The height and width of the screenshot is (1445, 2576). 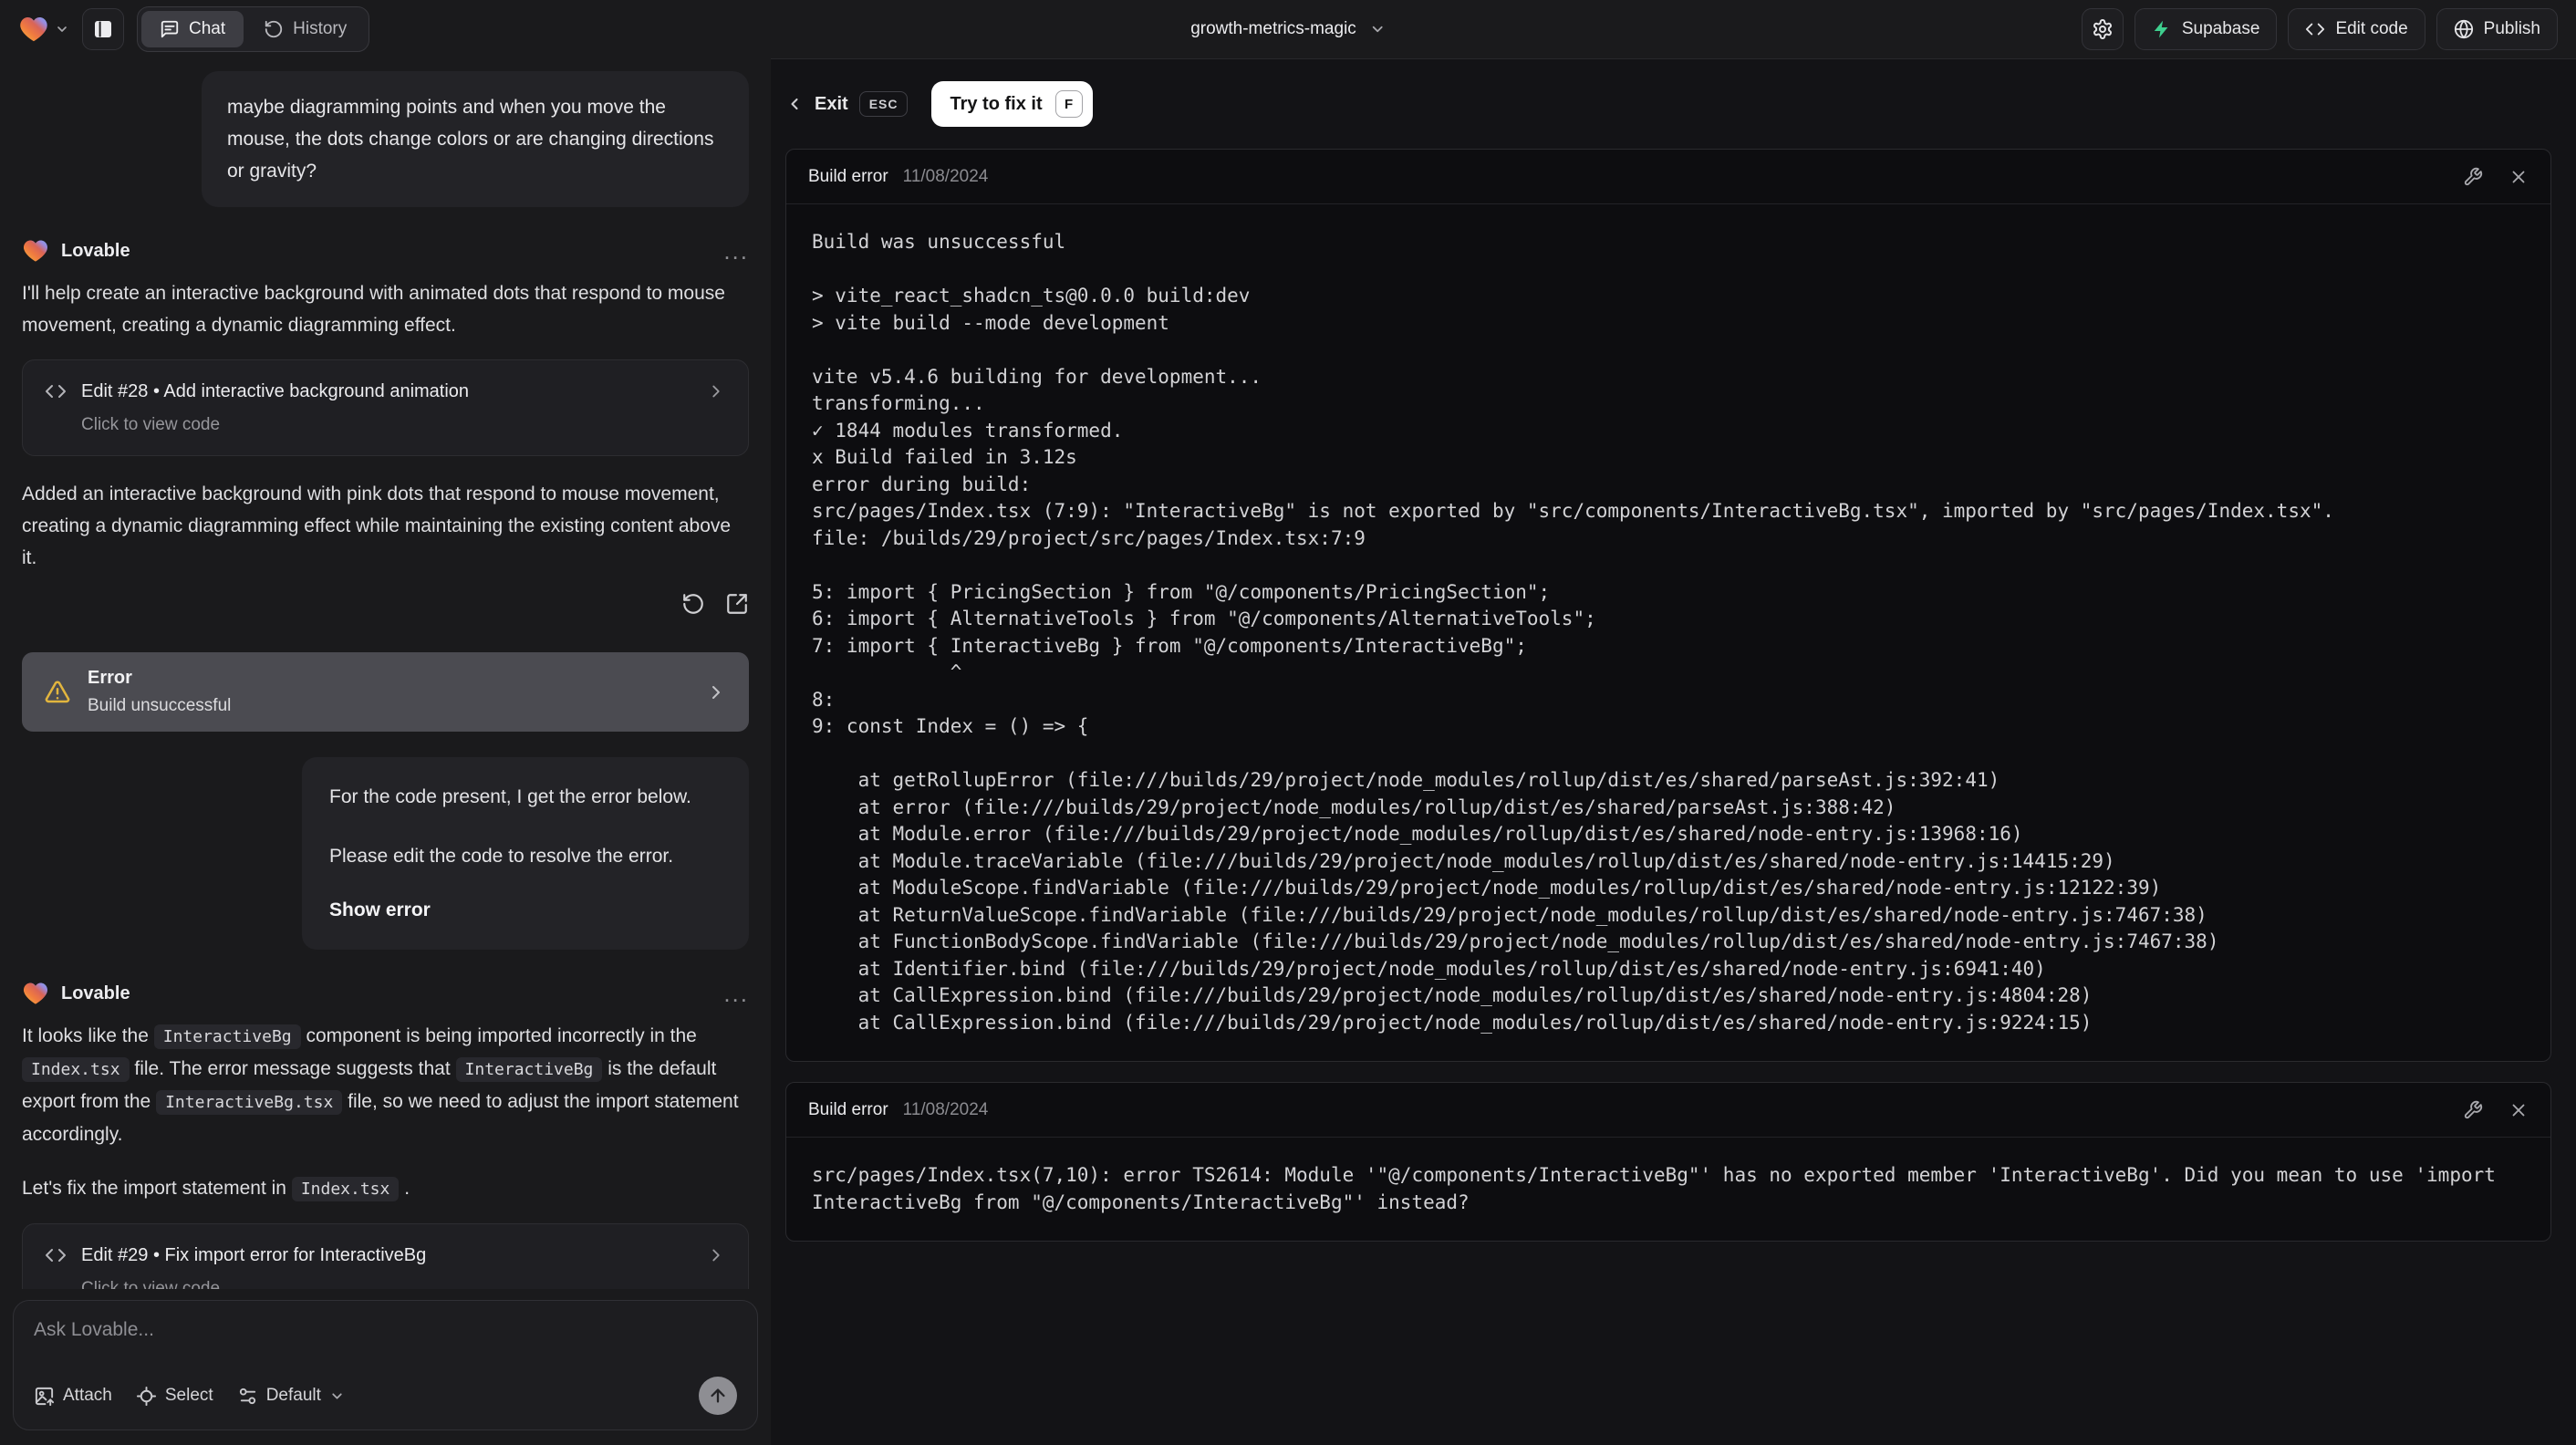 I want to click on f-key-badge: F, so click(x=1068, y=104).